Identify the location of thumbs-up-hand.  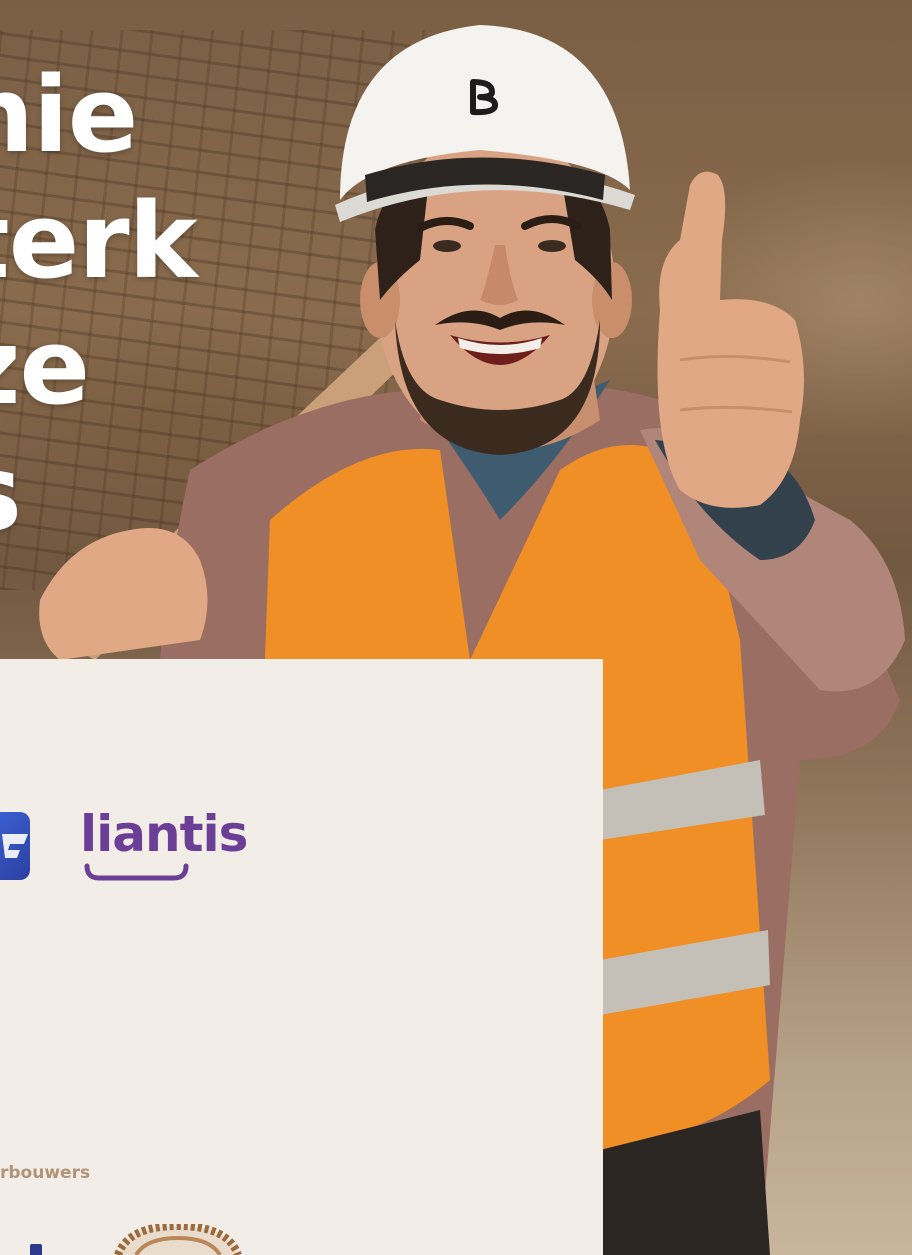
(730, 339).